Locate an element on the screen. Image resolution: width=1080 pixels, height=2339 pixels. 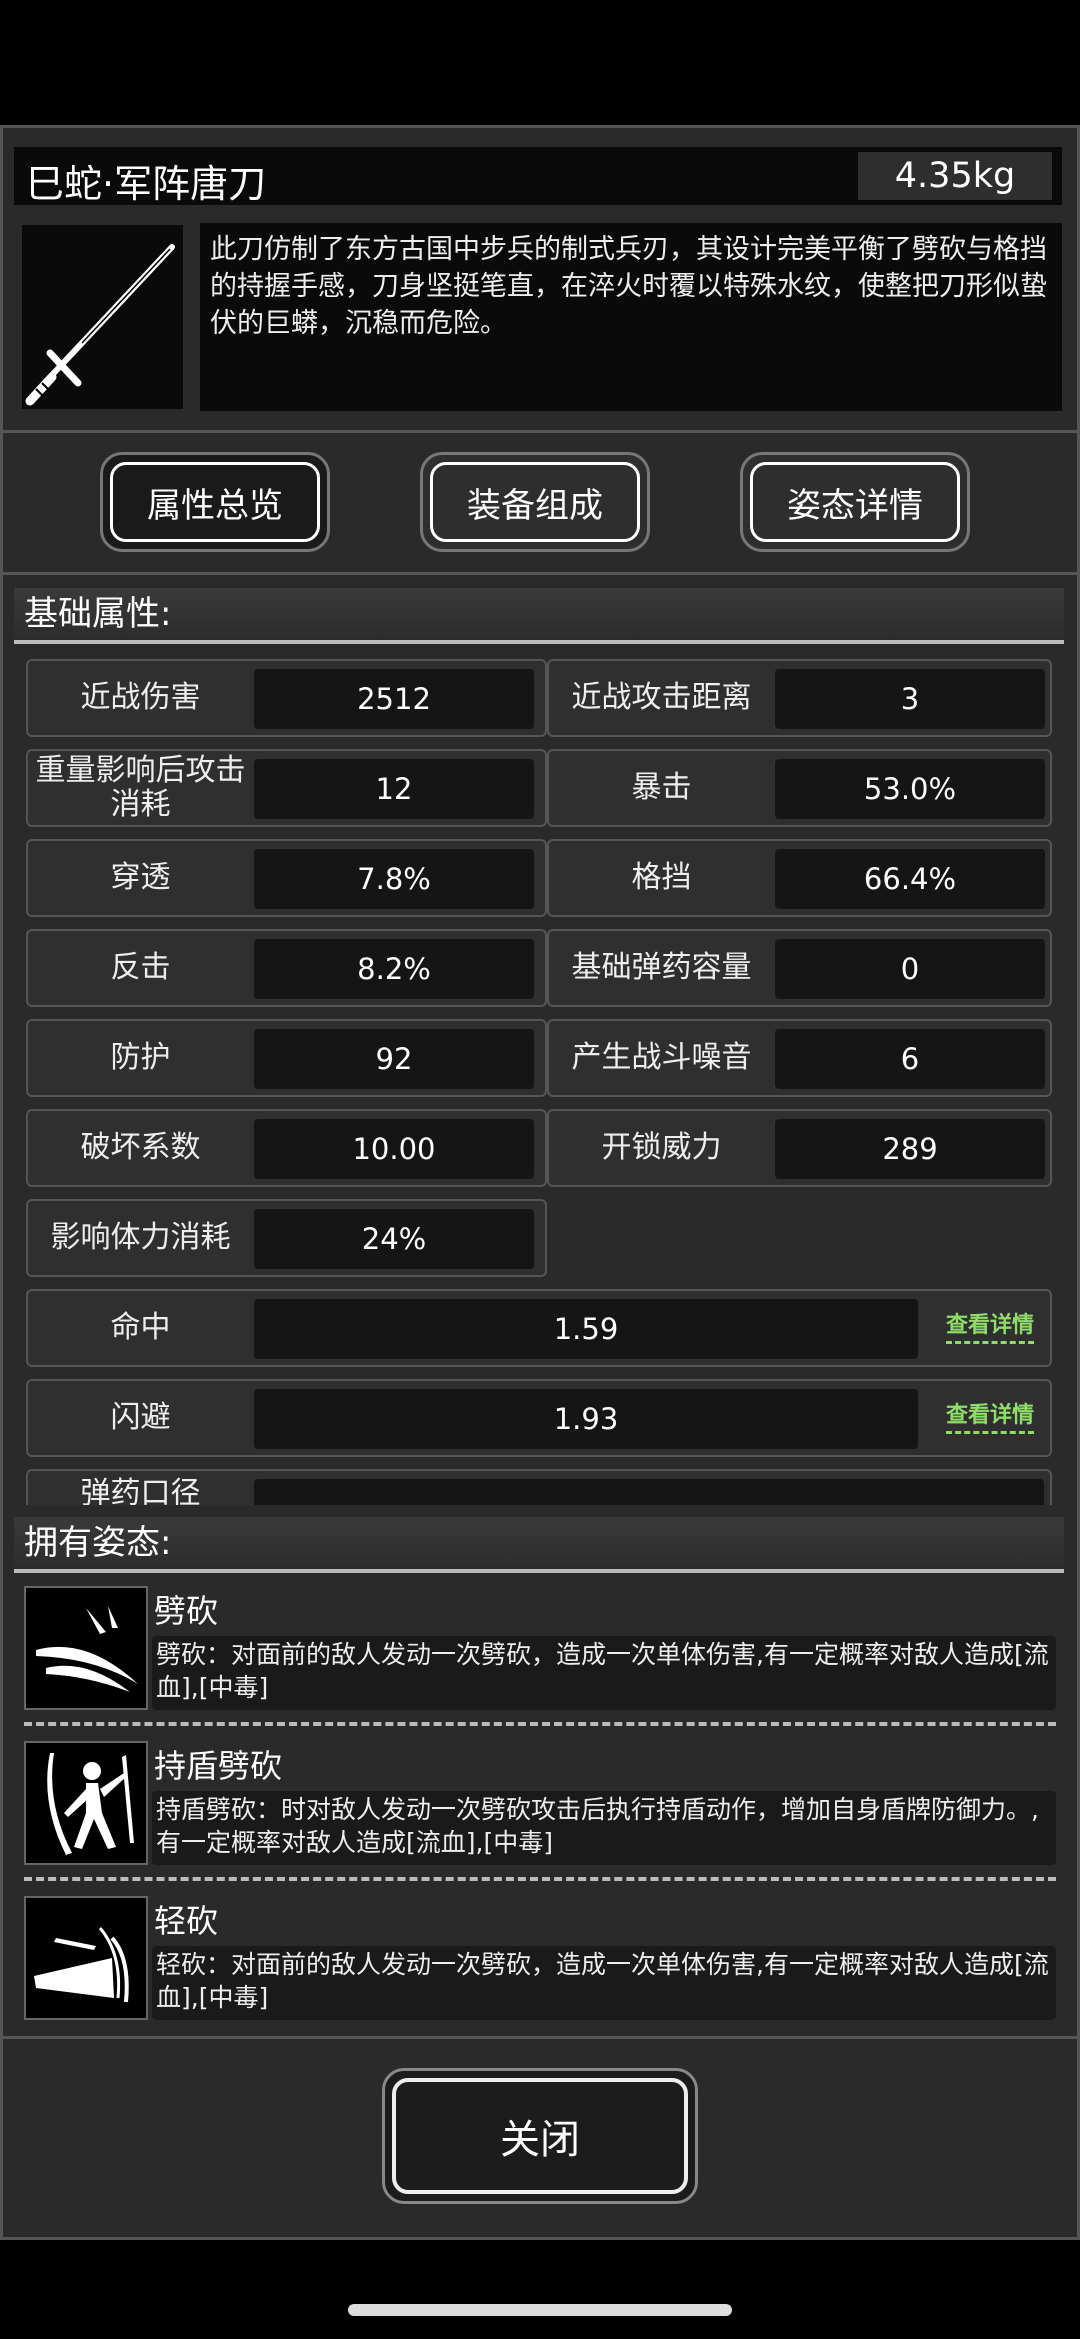
stat-label: 产生战斗噪音 is located at coordinates (661, 1057).